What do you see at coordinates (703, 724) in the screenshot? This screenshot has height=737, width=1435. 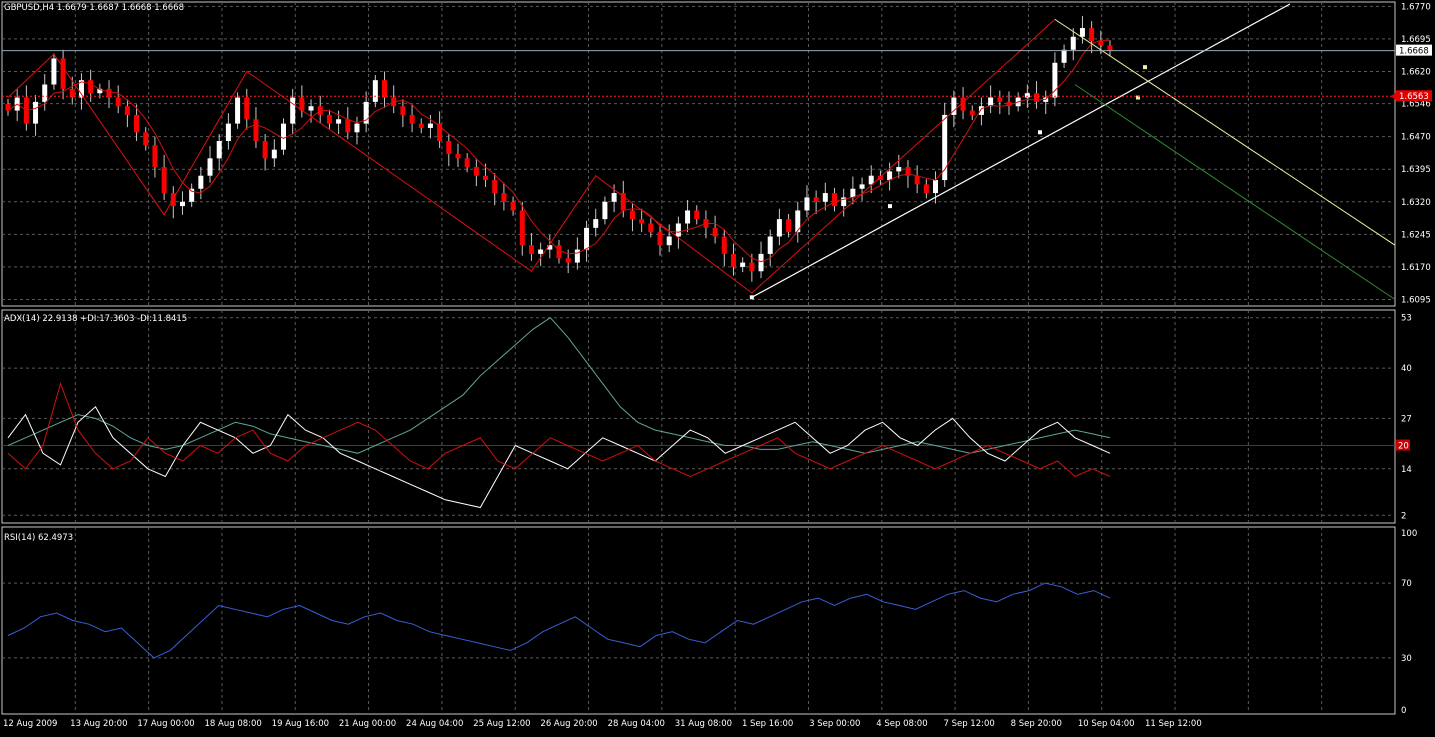 I see `time-axis-label: 31 Aug 08:00` at bounding box center [703, 724].